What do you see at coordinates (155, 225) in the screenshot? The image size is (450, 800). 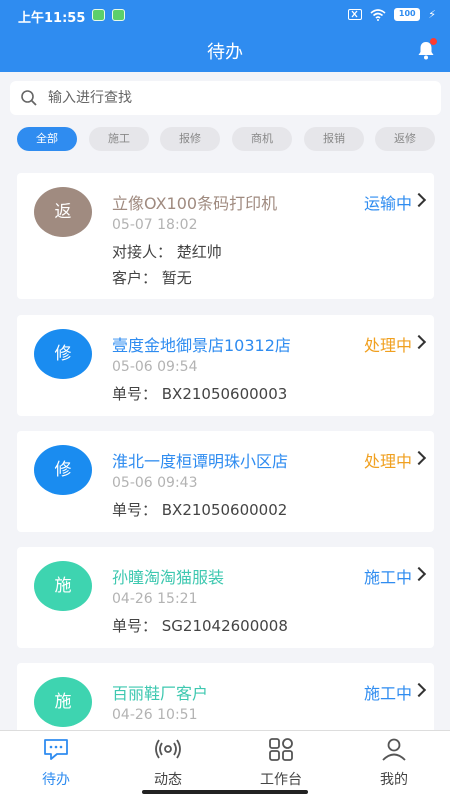 I see `card-time: 05-07 18:02` at bounding box center [155, 225].